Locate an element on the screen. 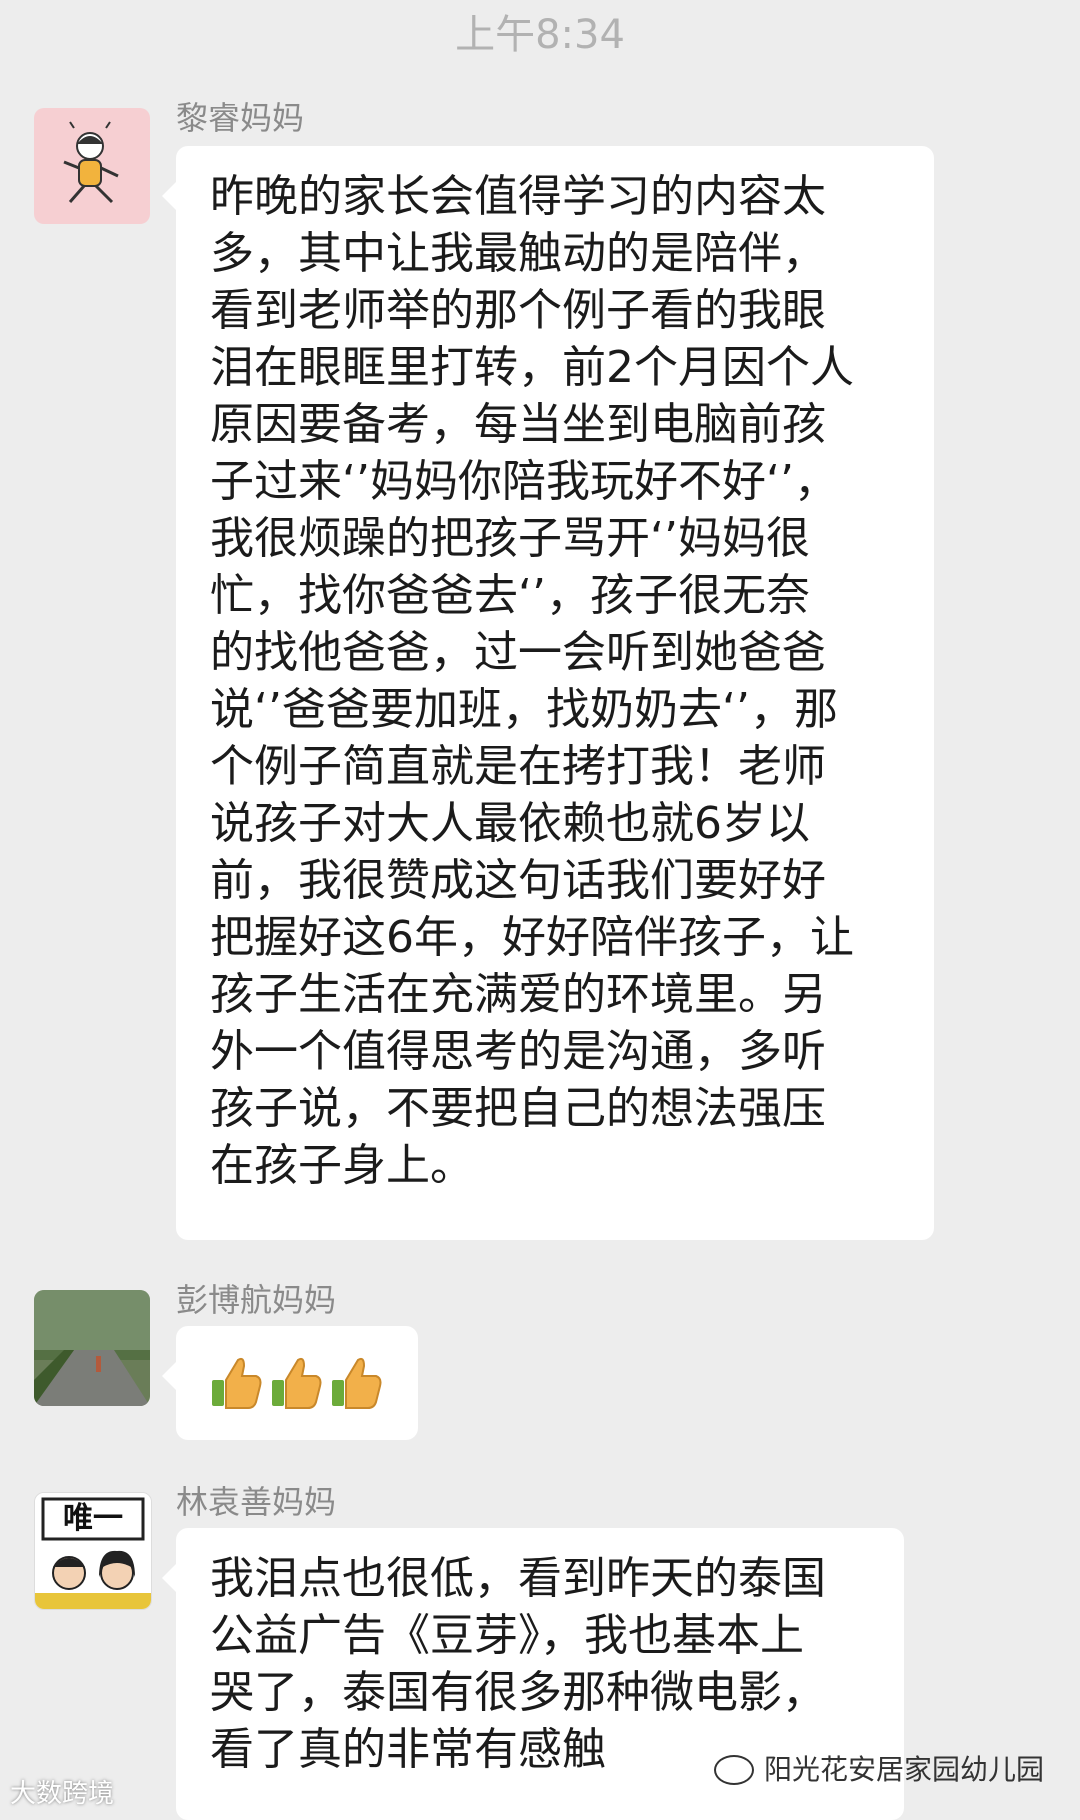  cartoon-girl-avatar-icon is located at coordinates (91, 162).